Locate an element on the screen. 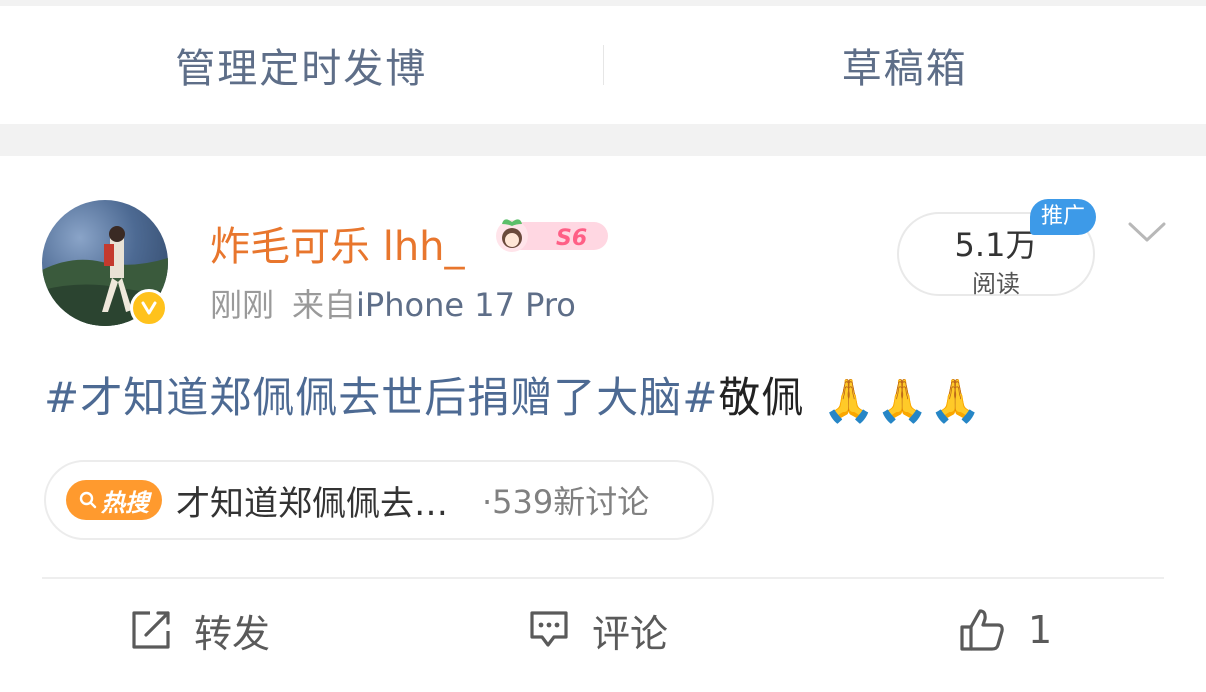 The image size is (1206, 692). username: 炸毛可乐 lhh_ is located at coordinates (337, 243).